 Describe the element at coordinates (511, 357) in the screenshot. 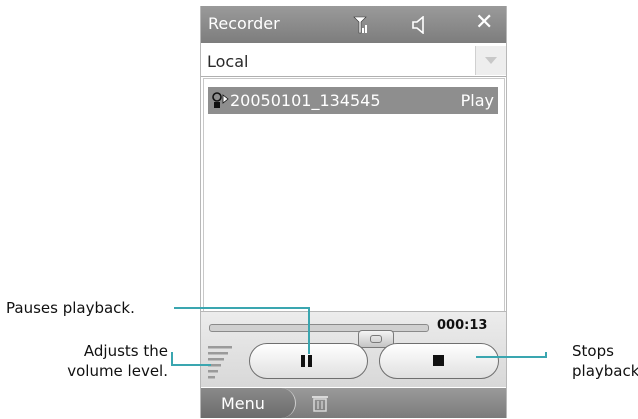

I see `stop-callout-line` at that location.